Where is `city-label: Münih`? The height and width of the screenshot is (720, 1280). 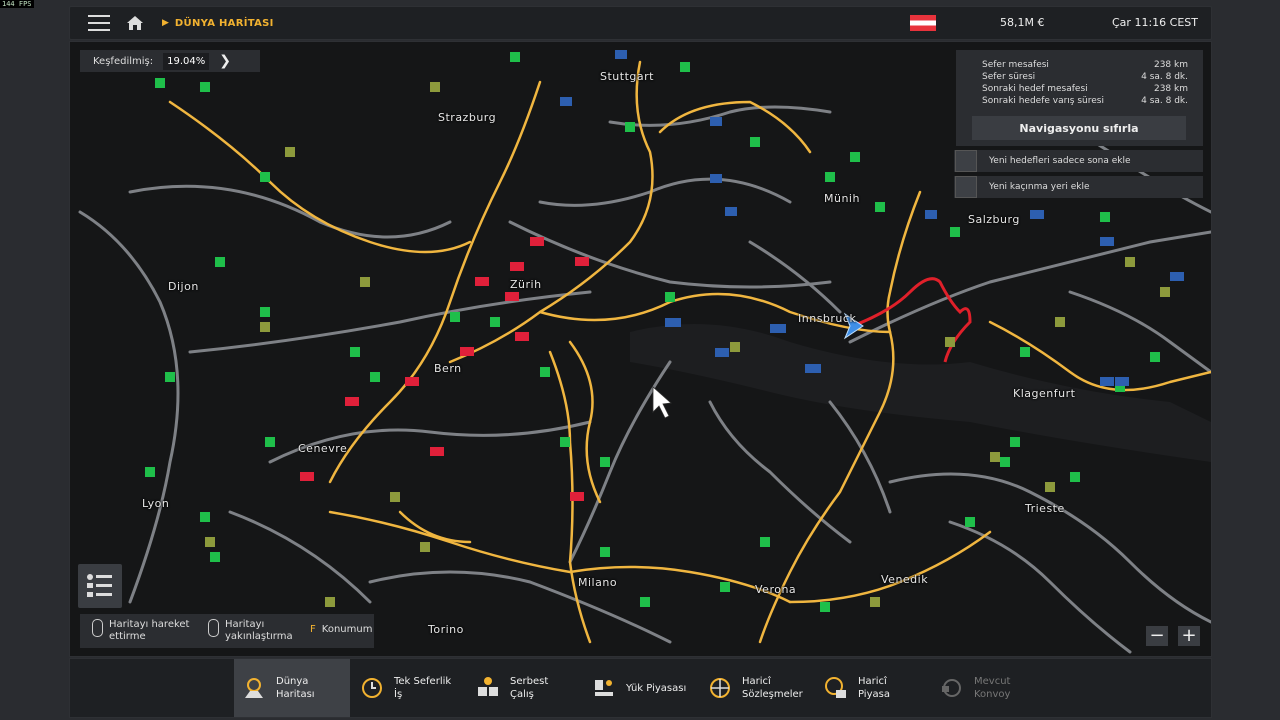
city-label: Münih is located at coordinates (842, 198).